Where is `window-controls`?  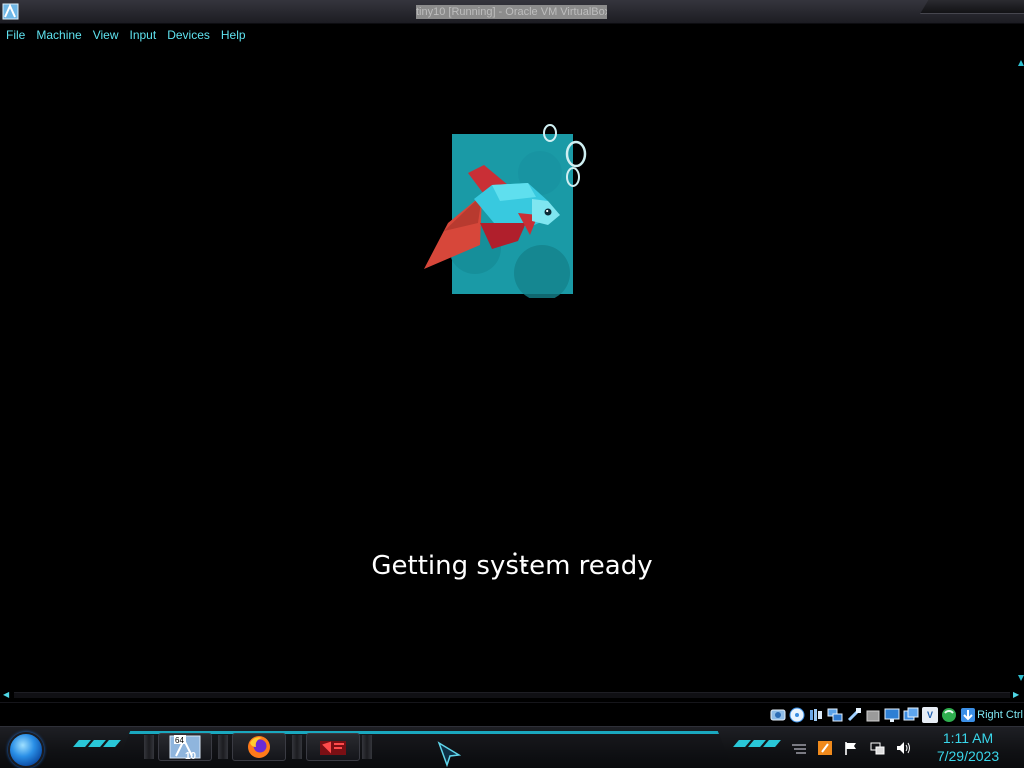 window-controls is located at coordinates (972, 7).